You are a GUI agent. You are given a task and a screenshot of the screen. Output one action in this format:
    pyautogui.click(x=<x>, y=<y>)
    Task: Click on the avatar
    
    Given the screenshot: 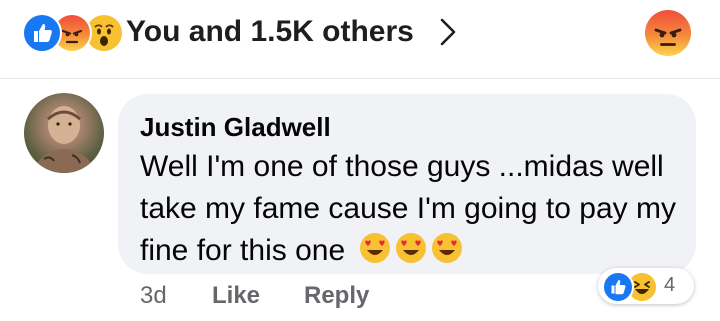 What is the action you would take?
    pyautogui.click(x=64, y=133)
    